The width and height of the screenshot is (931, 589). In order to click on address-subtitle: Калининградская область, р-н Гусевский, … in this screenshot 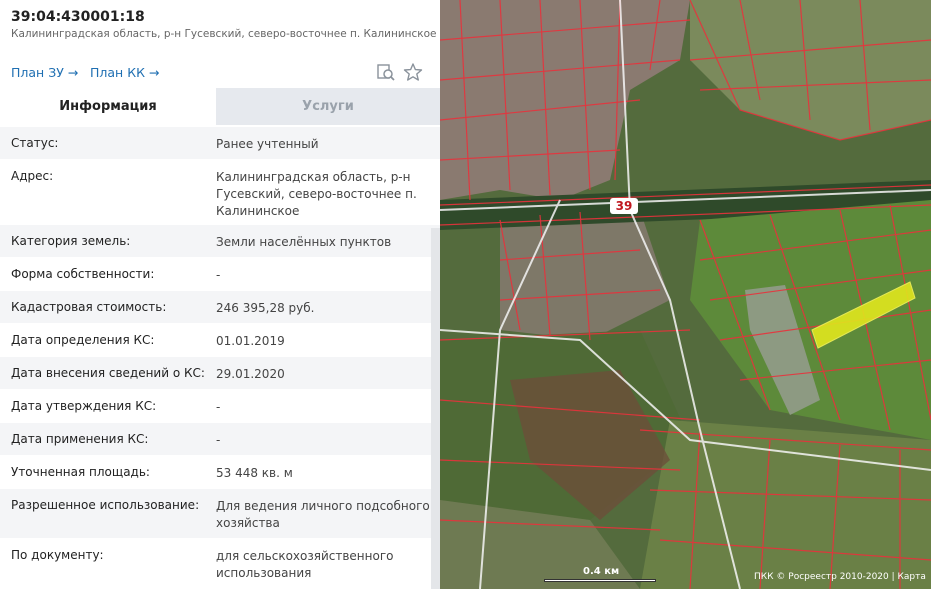, I will do `click(224, 34)`.